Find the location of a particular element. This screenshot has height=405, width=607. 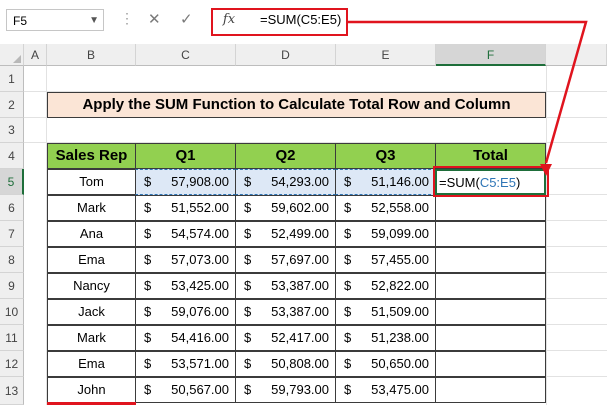

row-header-3: 3 is located at coordinates (12, 130).